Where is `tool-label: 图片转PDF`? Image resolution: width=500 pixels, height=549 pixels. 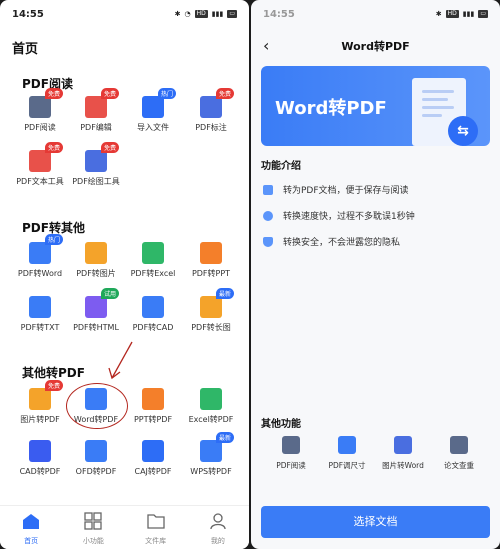 tool-label: 图片转PDF is located at coordinates (40, 419).